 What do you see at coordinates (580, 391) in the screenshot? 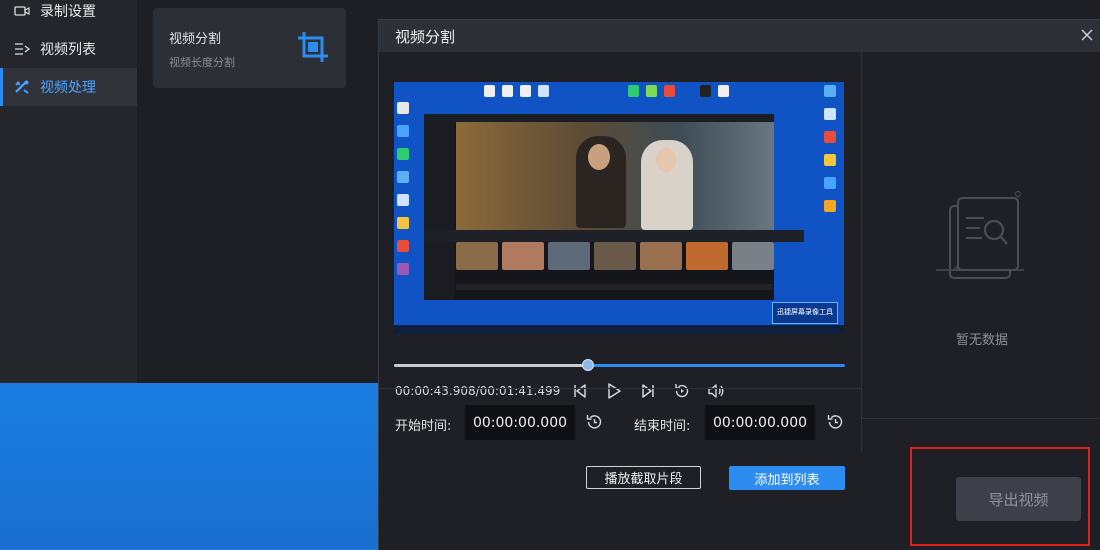
I see `prev-frame-icon` at bounding box center [580, 391].